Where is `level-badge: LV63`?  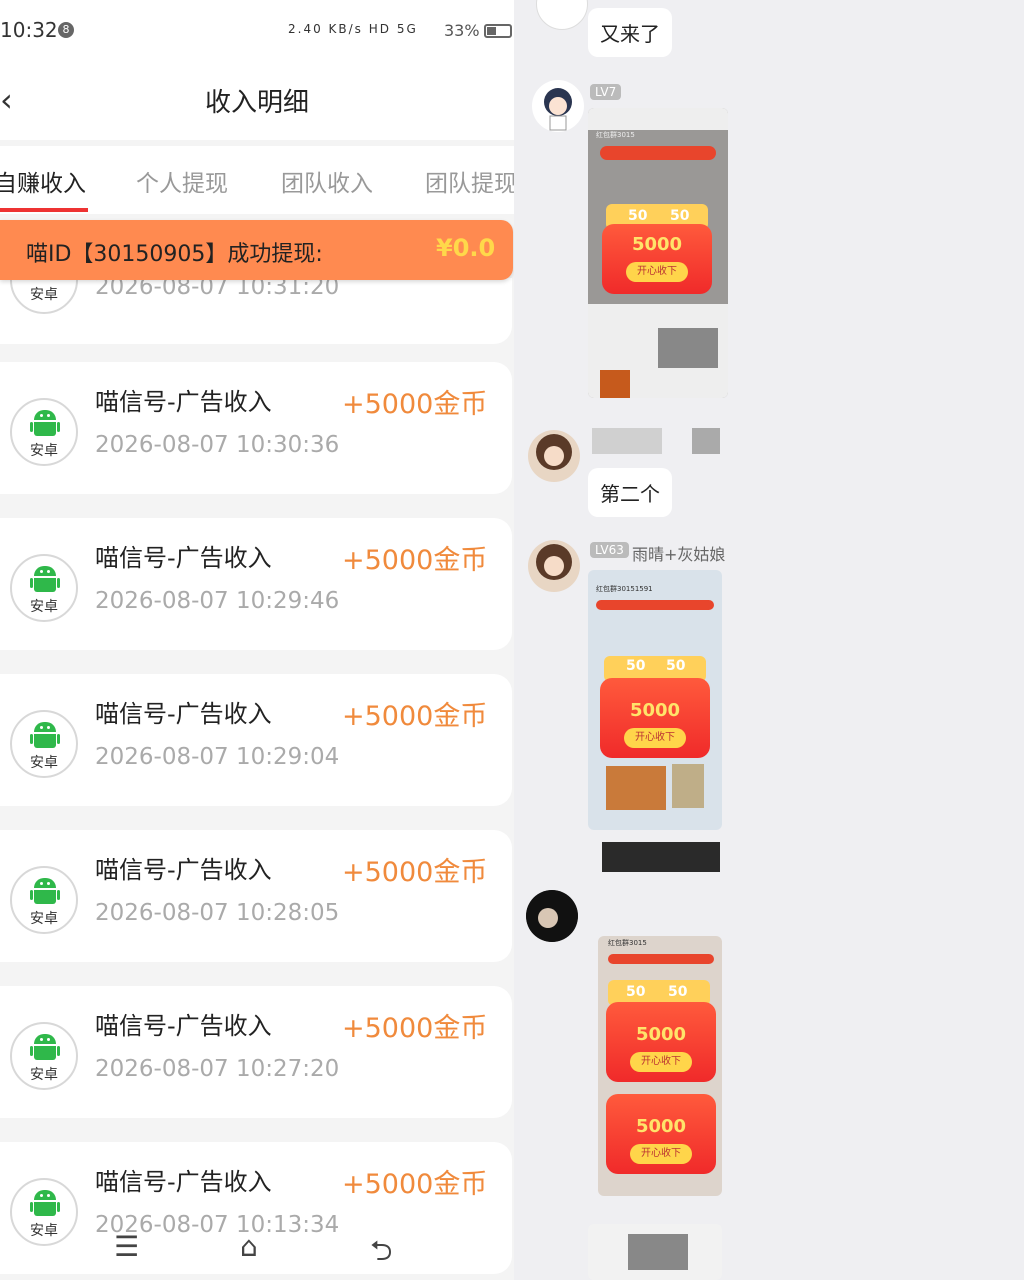
level-badge: LV63 is located at coordinates (609, 550).